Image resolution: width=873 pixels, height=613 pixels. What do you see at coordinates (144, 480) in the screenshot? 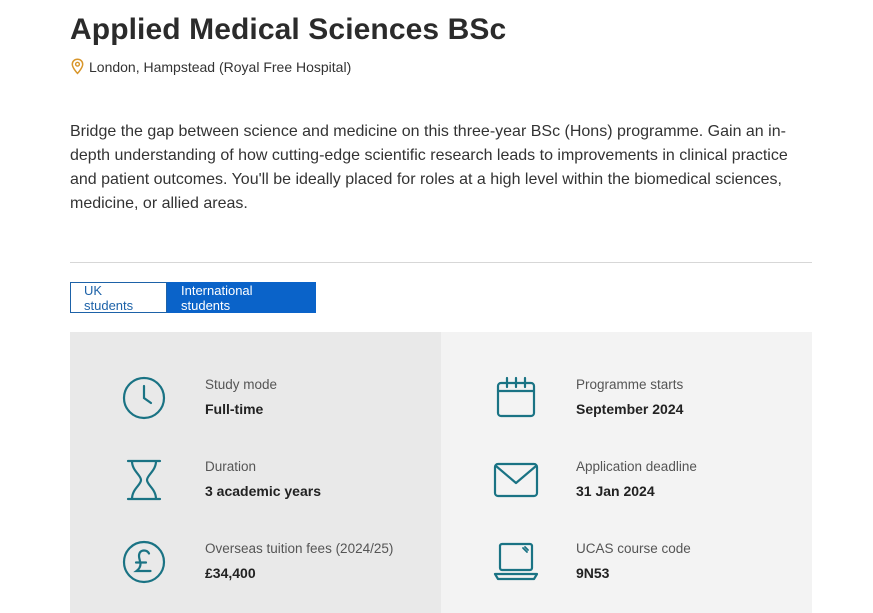
I see `hourglass-icon` at bounding box center [144, 480].